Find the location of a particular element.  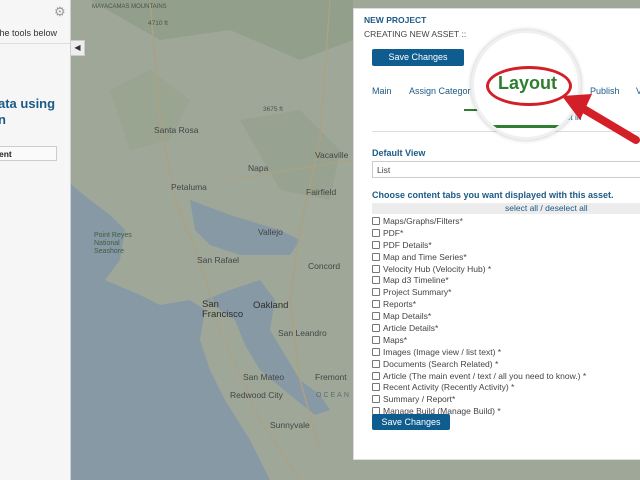

option-label: Documents (Search Related) * is located at coordinates (441, 363).